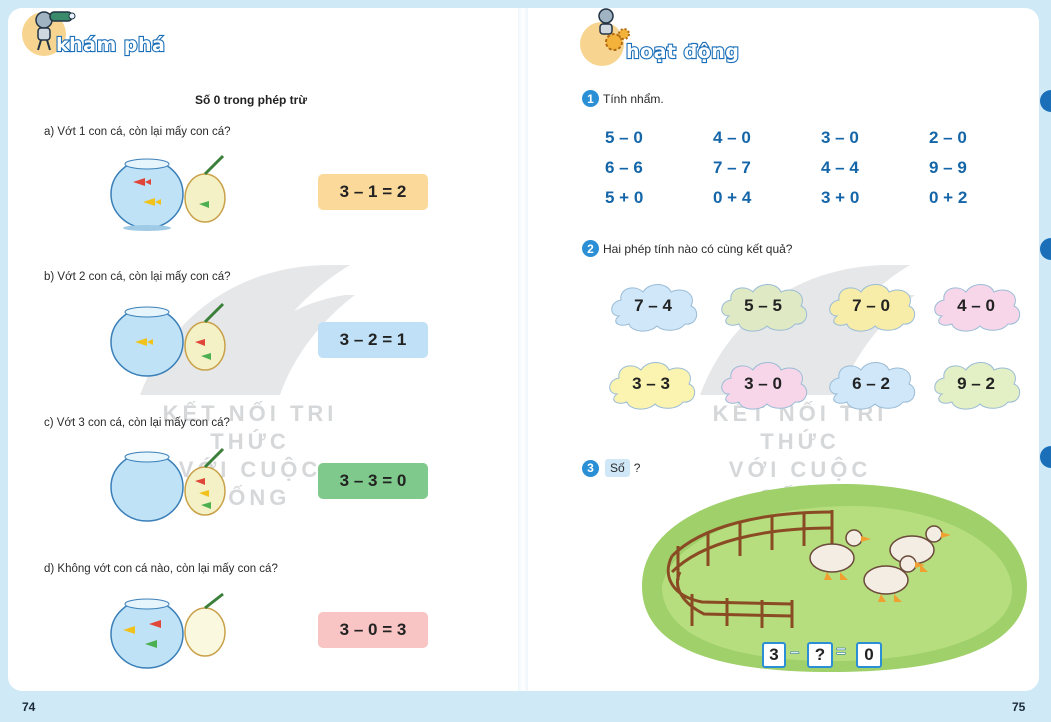 This screenshot has height=722, width=1051. Describe the element at coordinates (251, 100) in the screenshot. I see `lesson-title: Số 0 trong phép trừ` at that location.